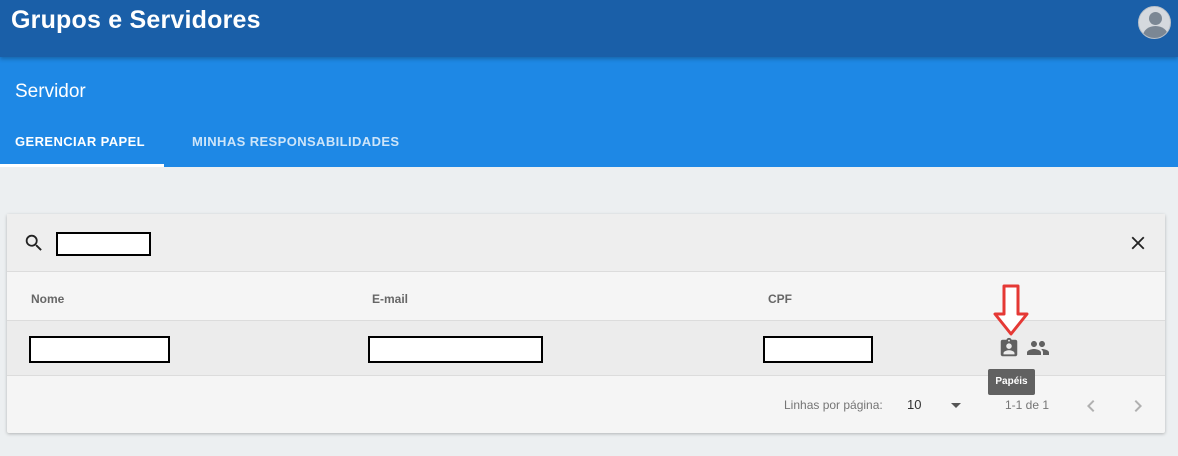 The image size is (1178, 456). I want to click on tab-minhas-responsabilidades: MINHAS RESPONSABILIDADES, so click(296, 141).